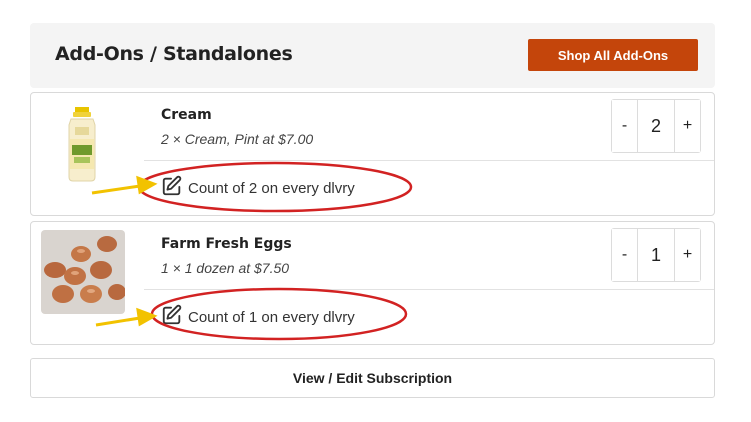  What do you see at coordinates (83, 143) in the screenshot?
I see `cream-product-image` at bounding box center [83, 143].